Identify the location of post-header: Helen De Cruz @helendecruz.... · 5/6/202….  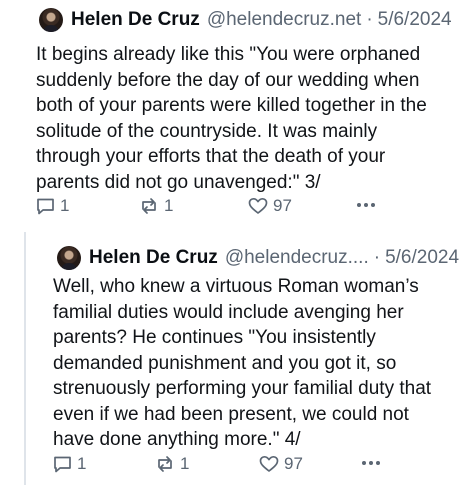
(258, 258).